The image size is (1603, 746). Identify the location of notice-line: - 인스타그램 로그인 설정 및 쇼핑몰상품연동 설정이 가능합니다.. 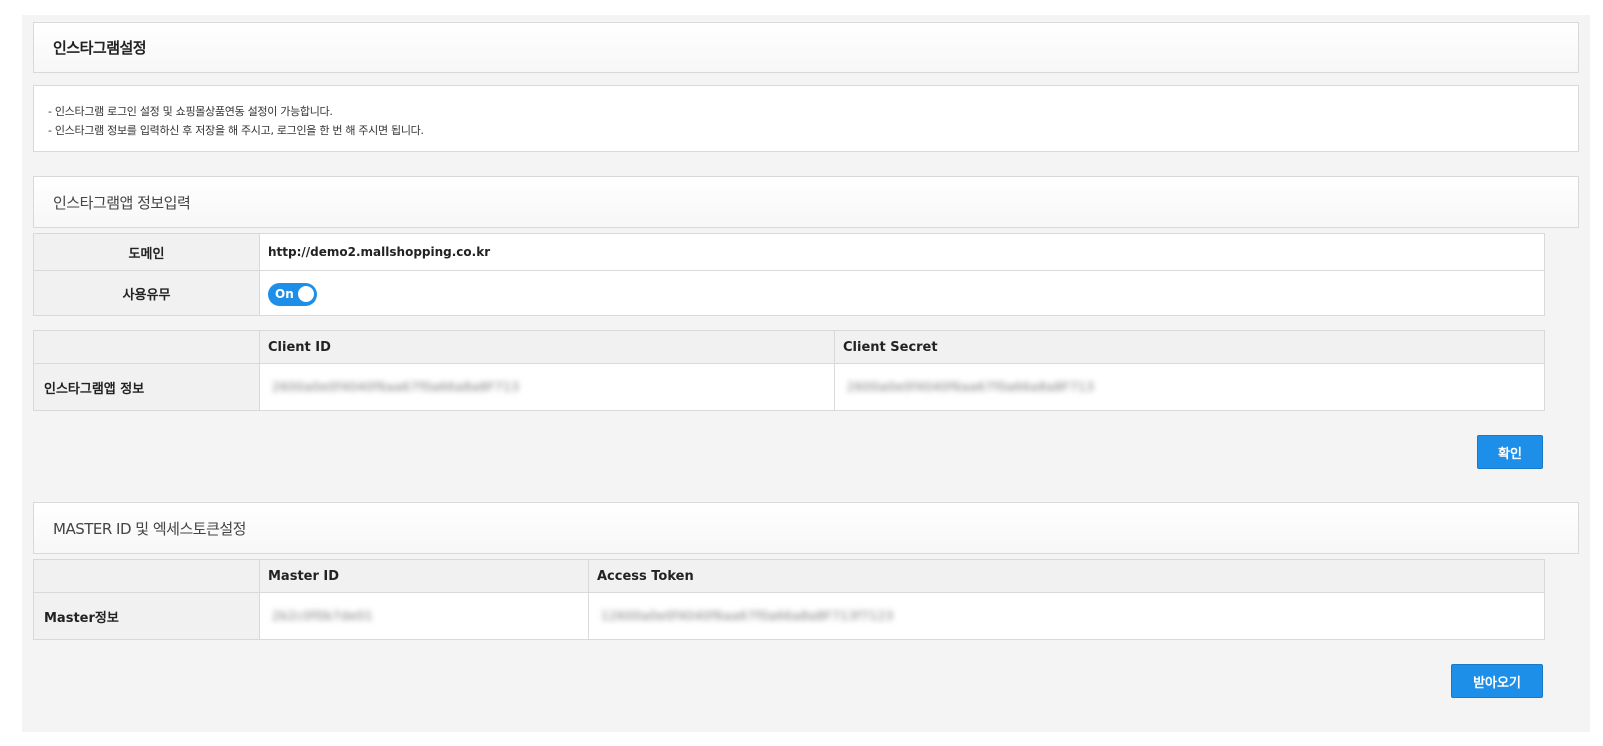
(190, 111).